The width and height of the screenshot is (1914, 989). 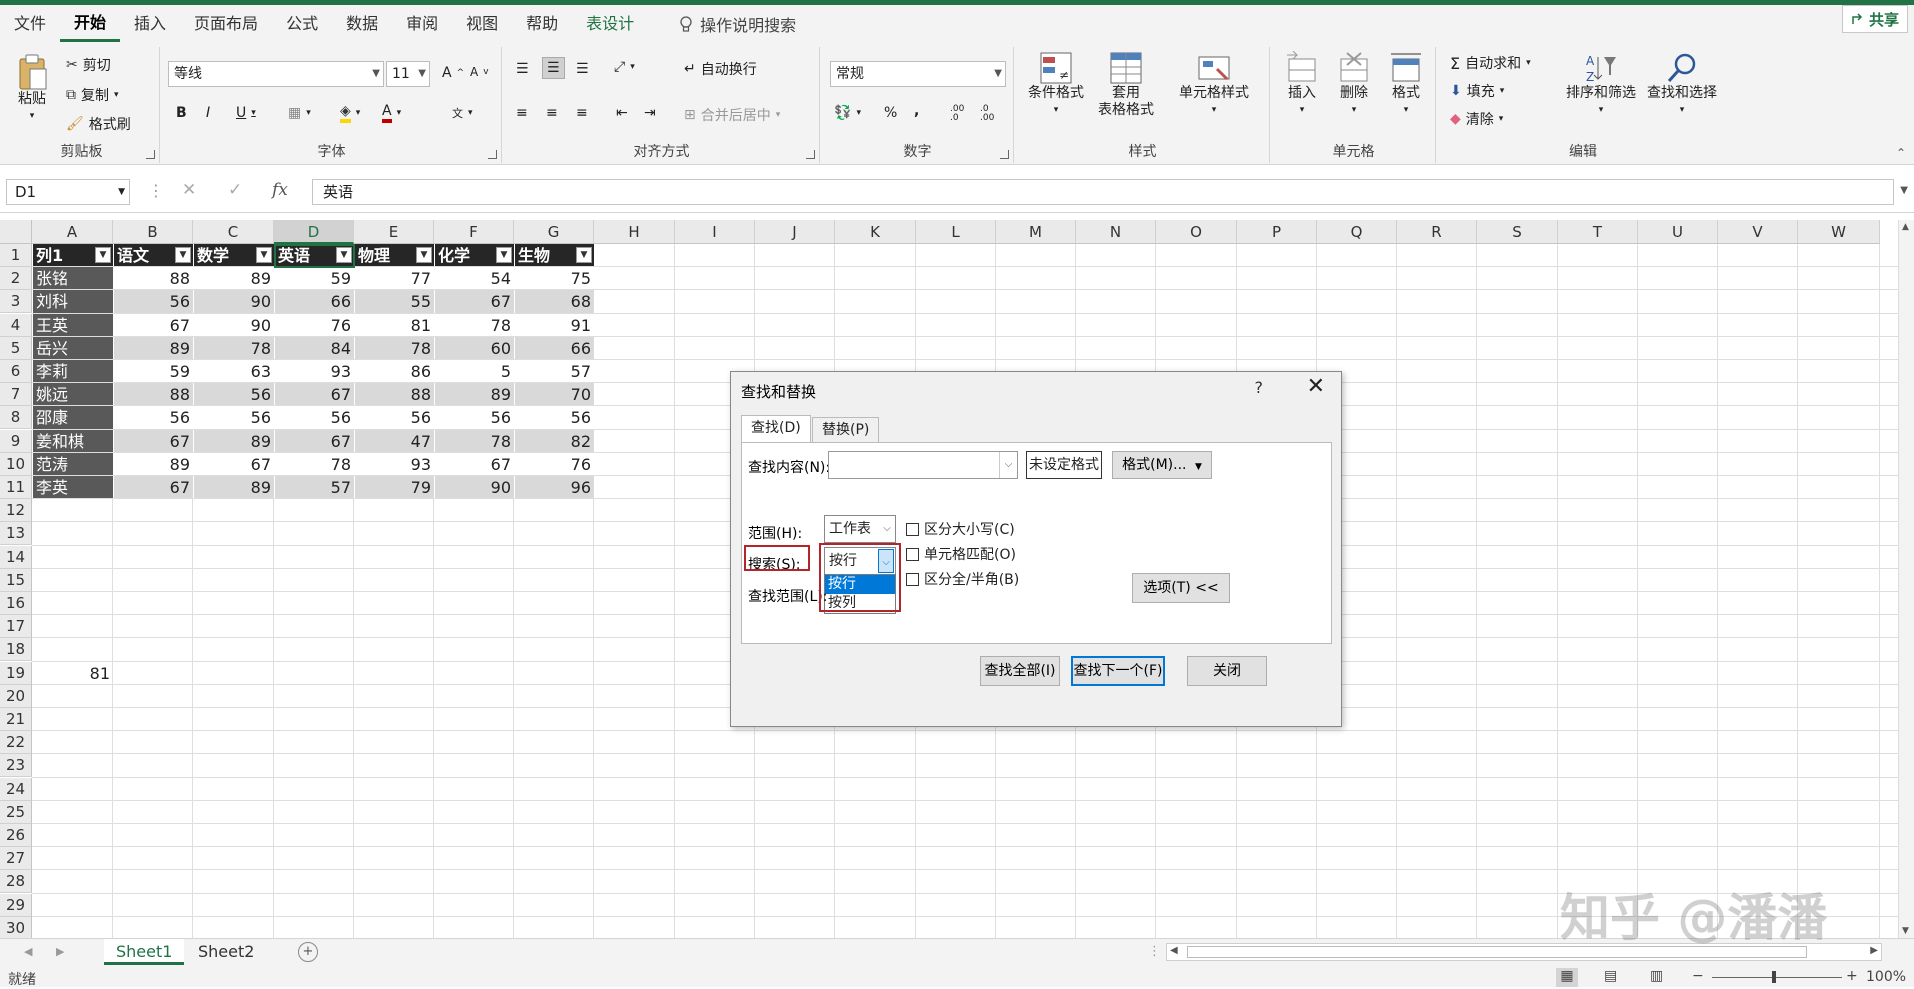 I want to click on filter-dropdown-icon: ▼, so click(x=183, y=255).